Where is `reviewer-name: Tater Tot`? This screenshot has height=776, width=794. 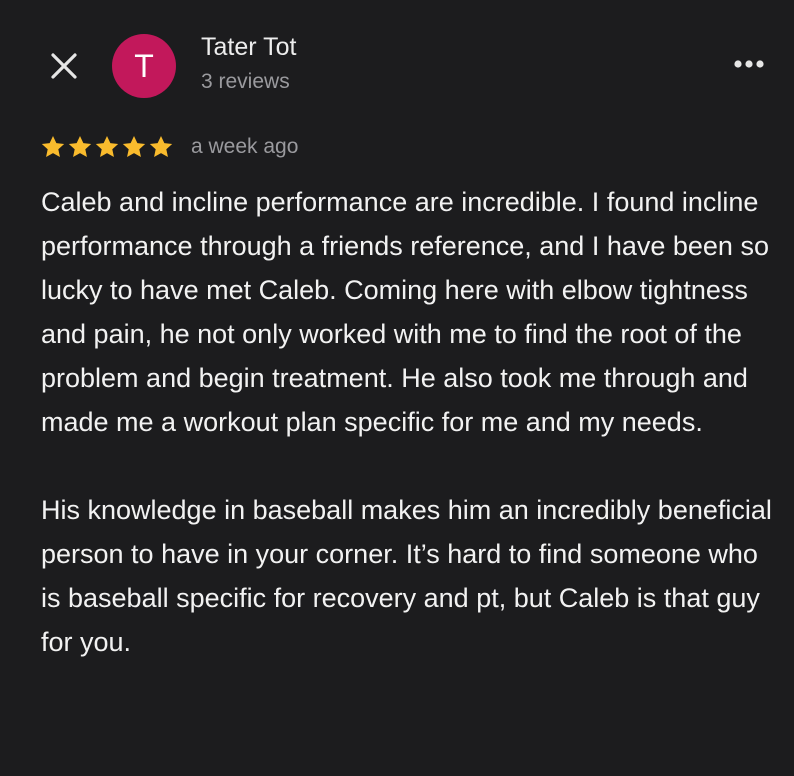
reviewer-name: Tater Tot is located at coordinates (248, 47).